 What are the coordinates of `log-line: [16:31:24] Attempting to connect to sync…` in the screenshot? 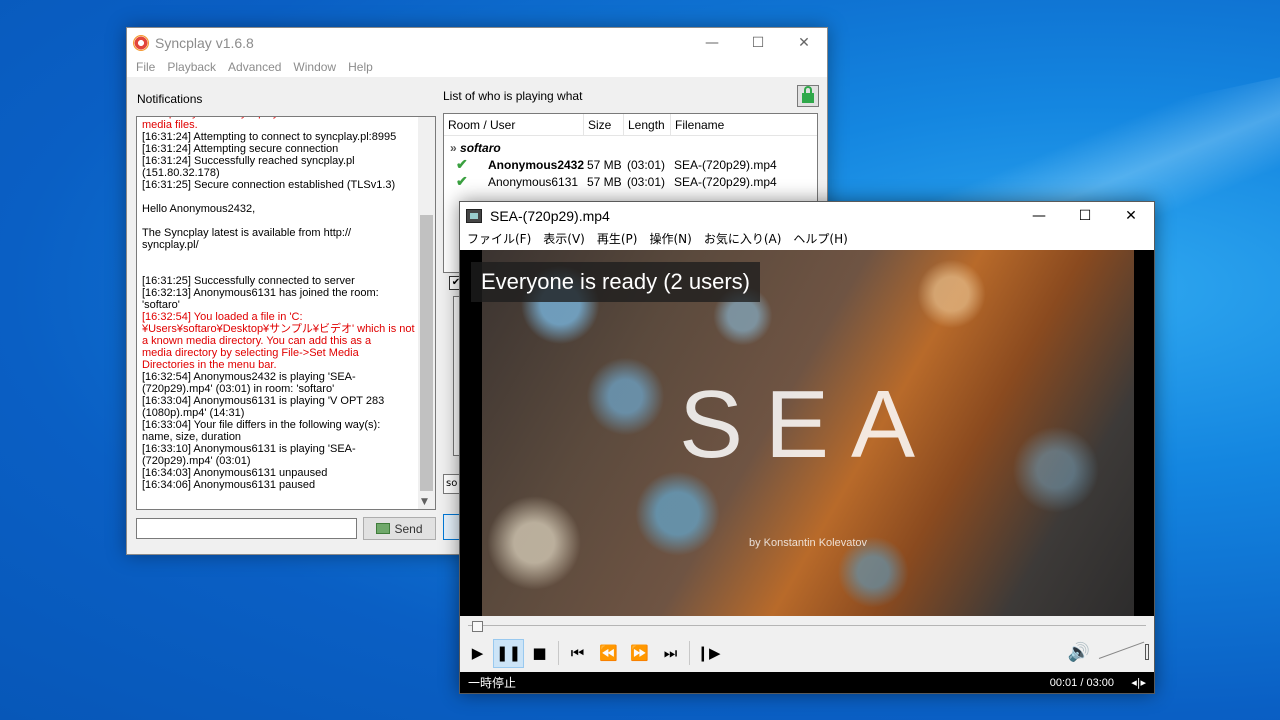 It's located at (269, 137).